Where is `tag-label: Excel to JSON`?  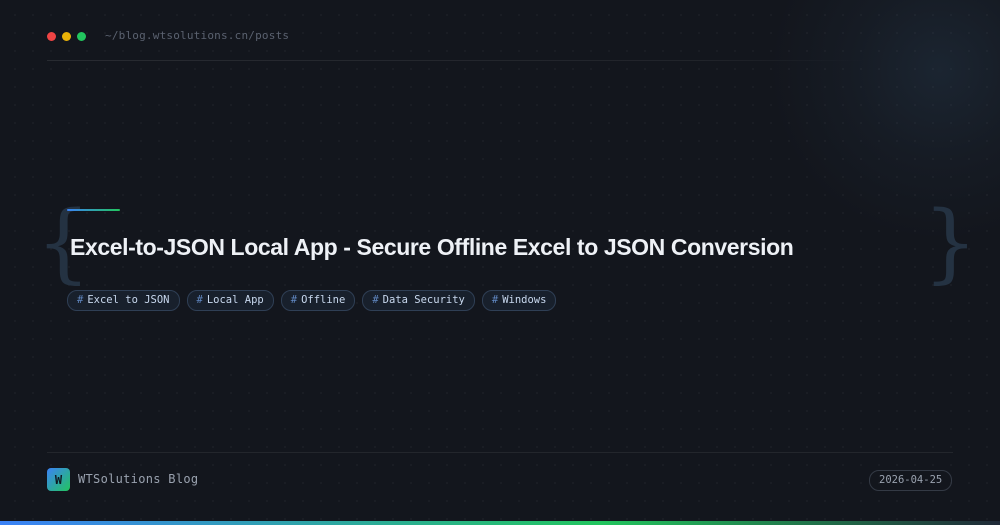
tag-label: Excel to JSON is located at coordinates (128, 300).